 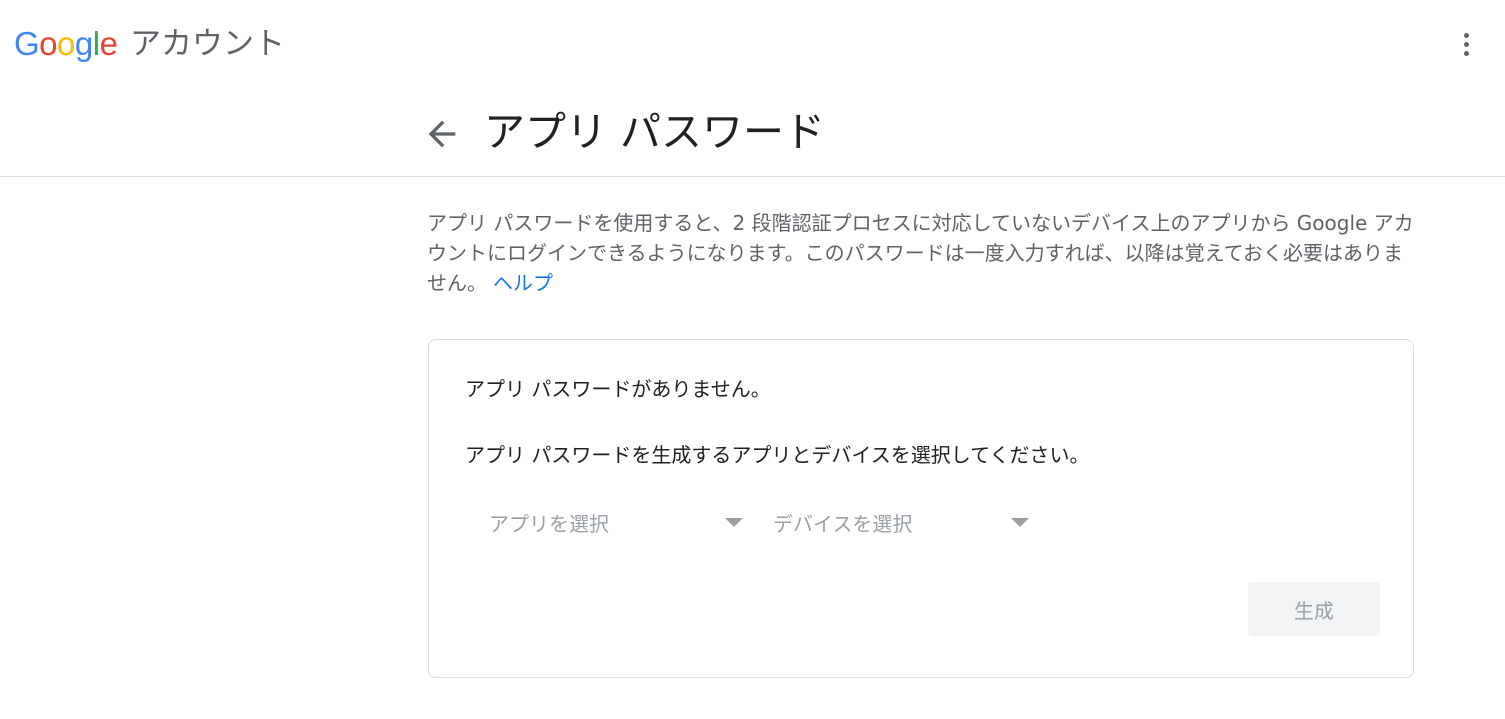 I want to click on device-select-label: デバイスを選択, so click(x=843, y=523).